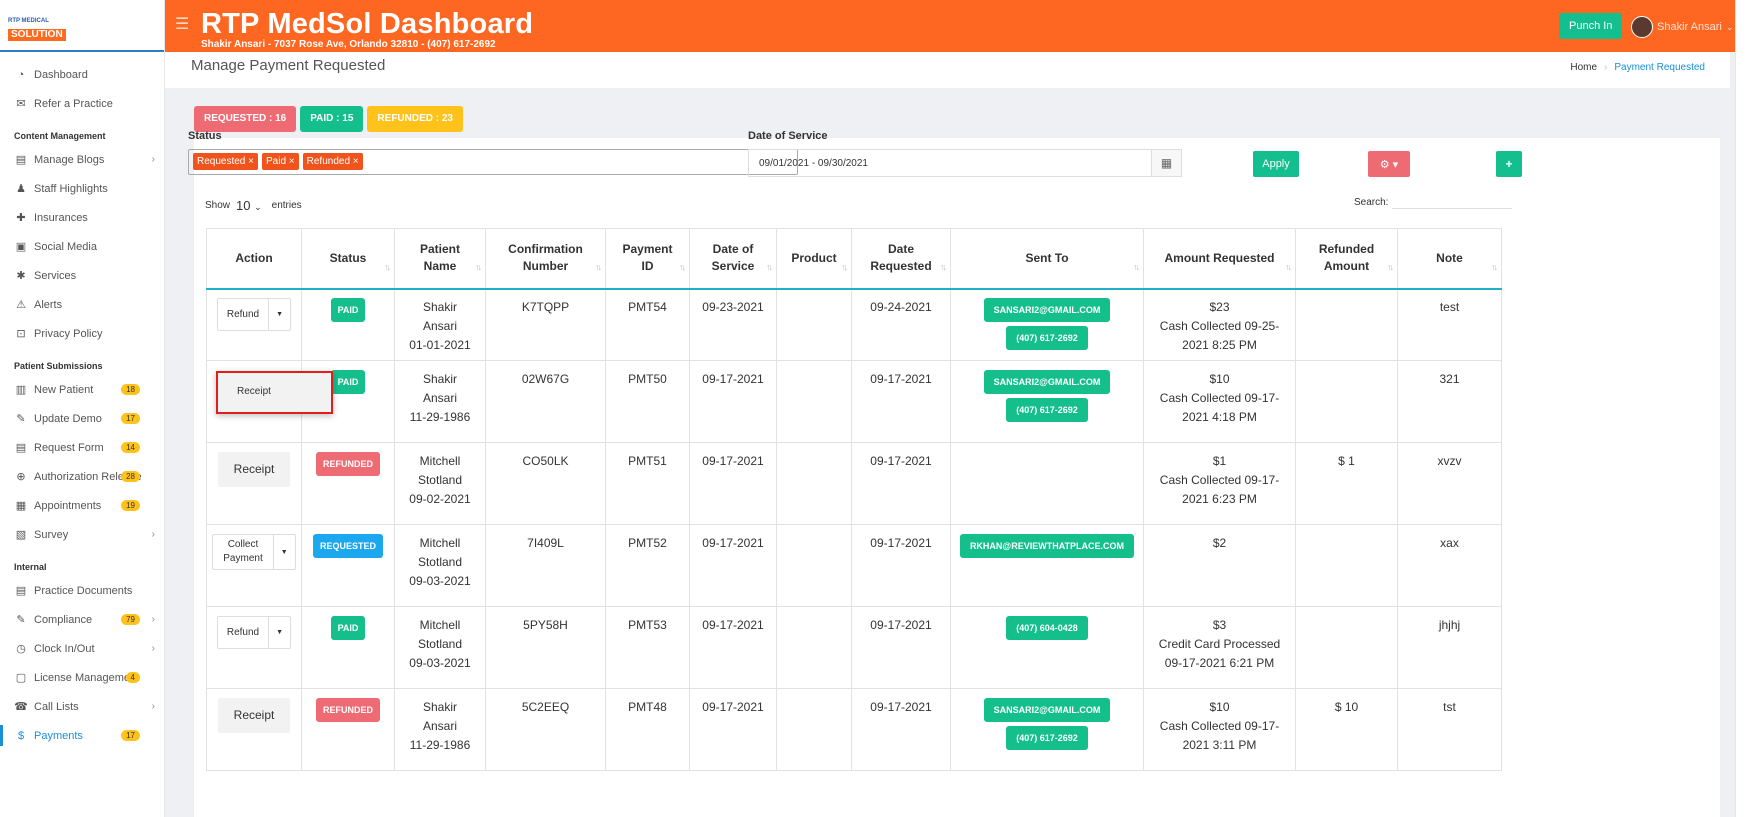 The height and width of the screenshot is (817, 1747). What do you see at coordinates (82, 333) in the screenshot?
I see `sidebar-item-privacy-policy: ⊡ Privacy Policy` at bounding box center [82, 333].